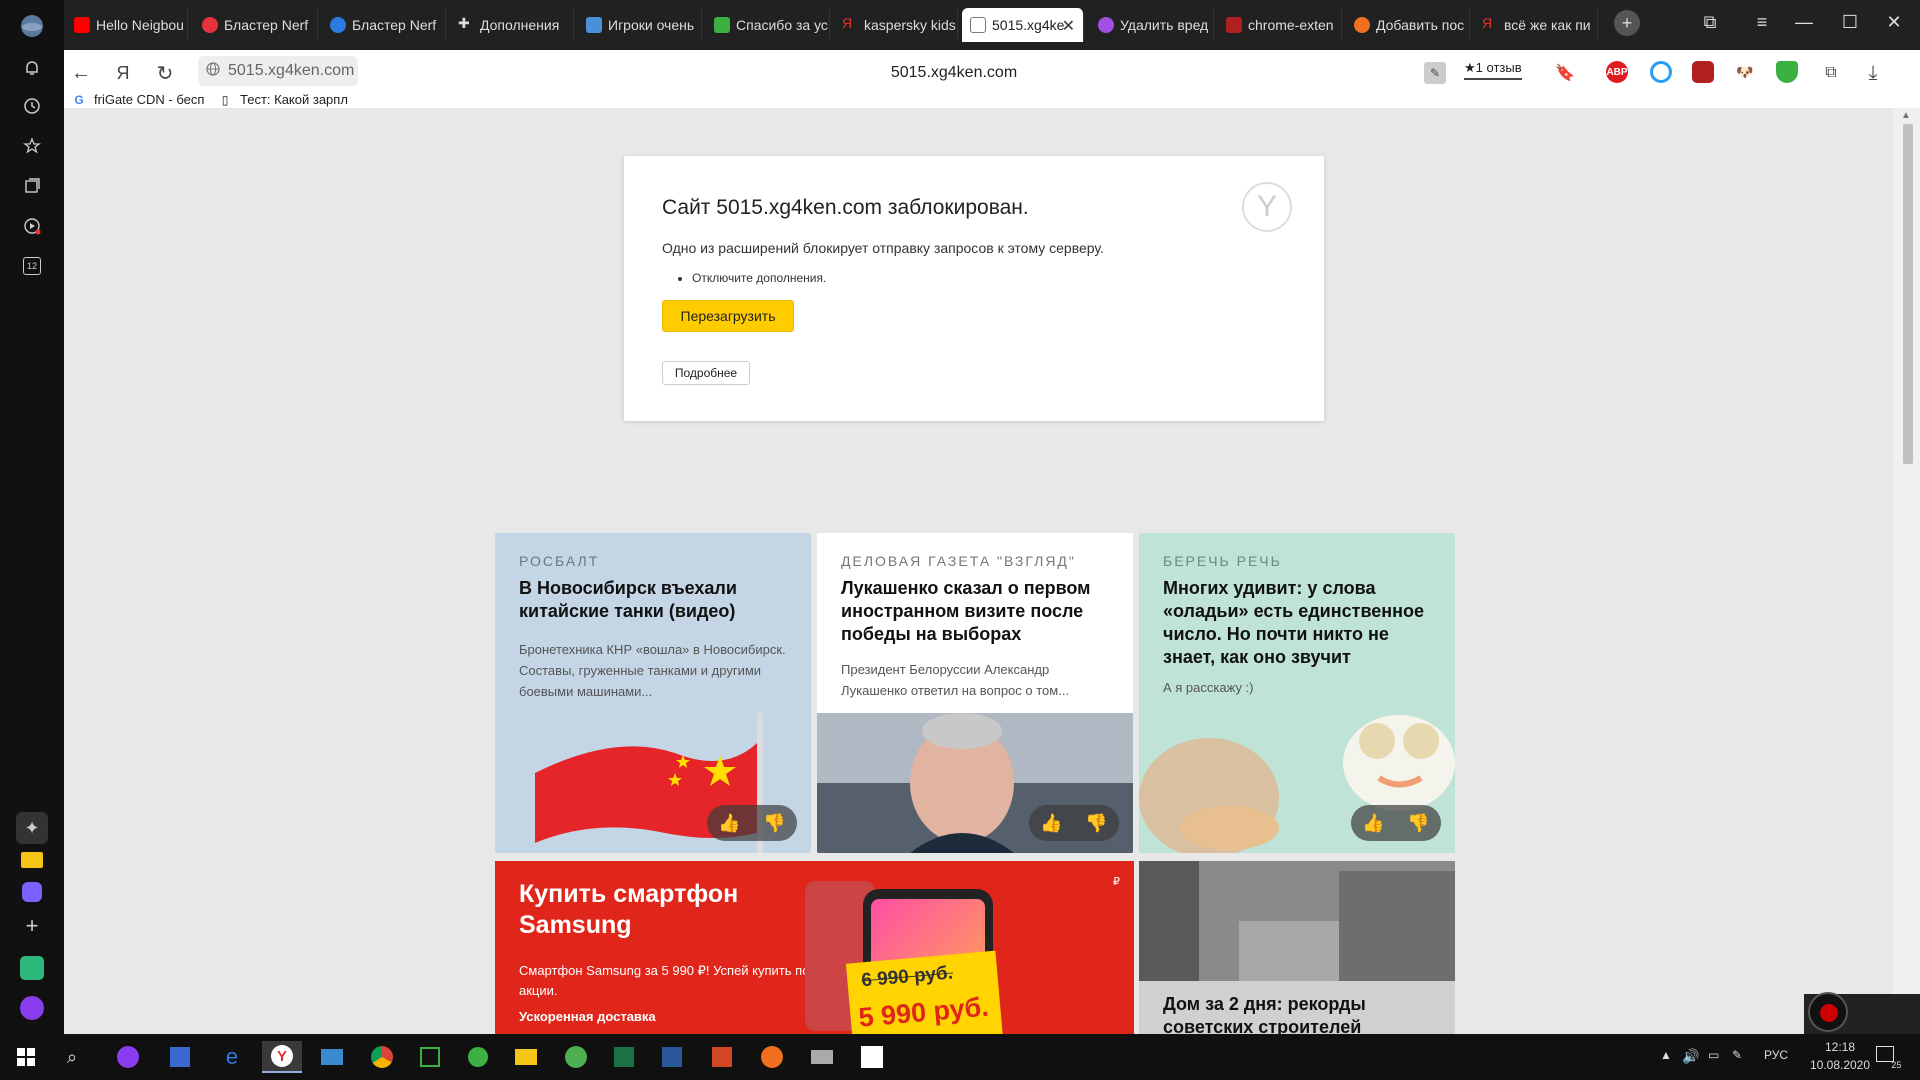 Image resolution: width=1920 pixels, height=1080 pixels. I want to click on maximize-icon: ☐, so click(1850, 22).